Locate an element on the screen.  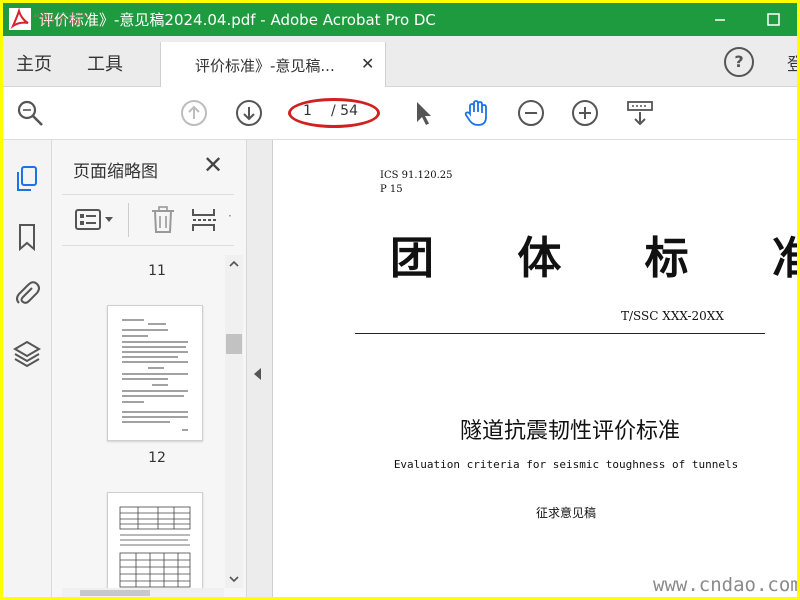
tab-bar: 主页 工具 评价标准》-意见稿... ✕ ? 登 is located at coordinates (400, 61).